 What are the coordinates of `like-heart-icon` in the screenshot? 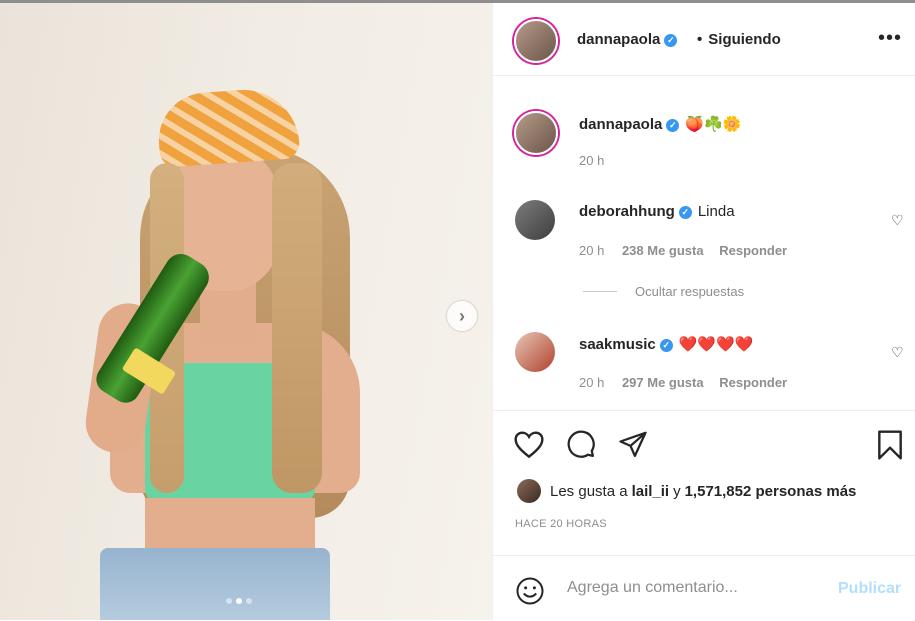 It's located at (529, 444).